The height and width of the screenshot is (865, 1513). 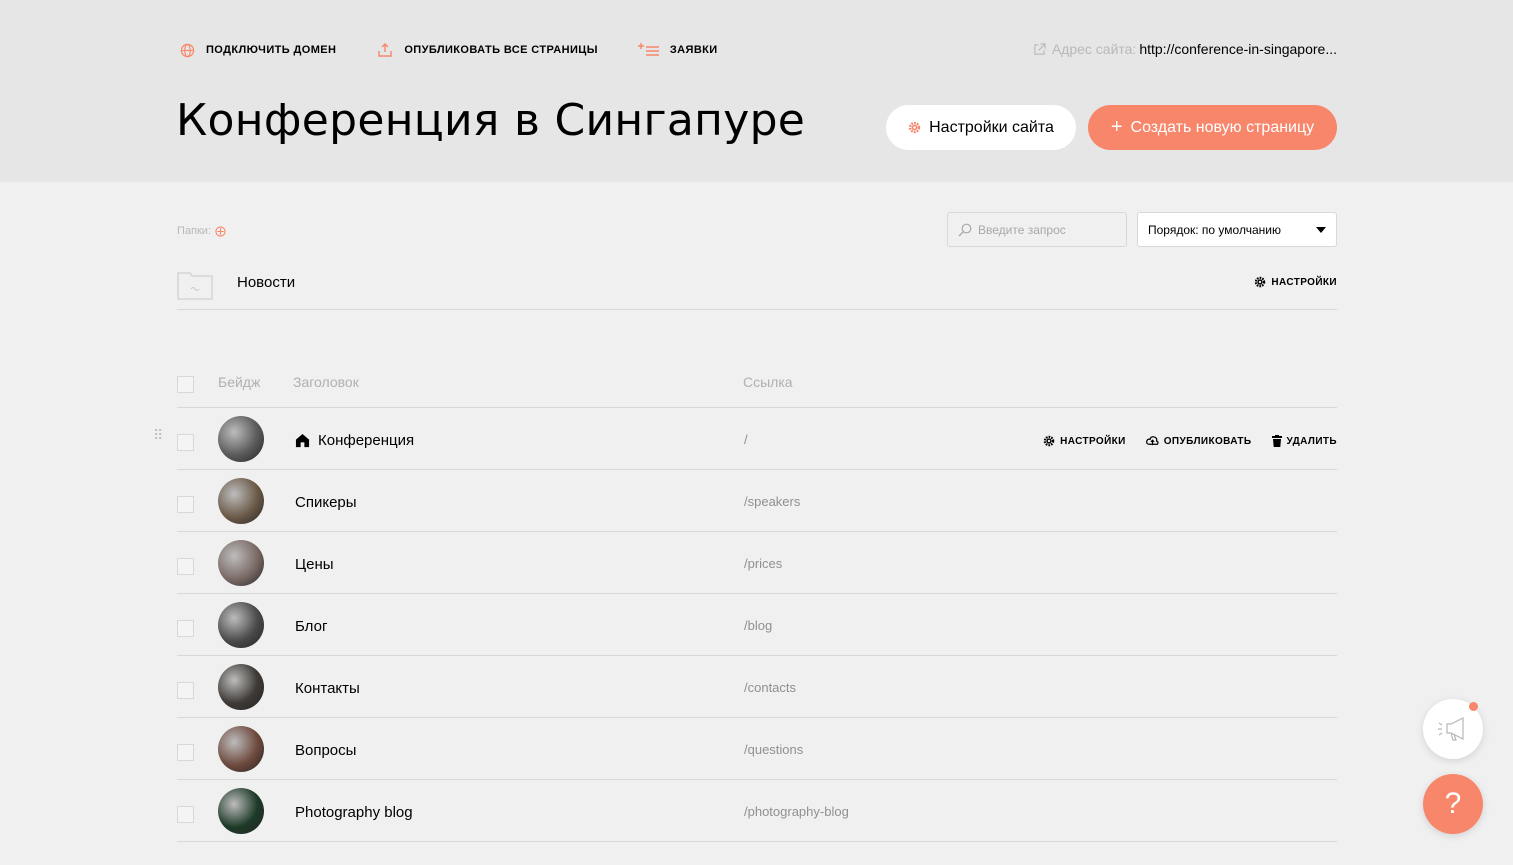 I want to click on search-box, so click(x=1037, y=229).